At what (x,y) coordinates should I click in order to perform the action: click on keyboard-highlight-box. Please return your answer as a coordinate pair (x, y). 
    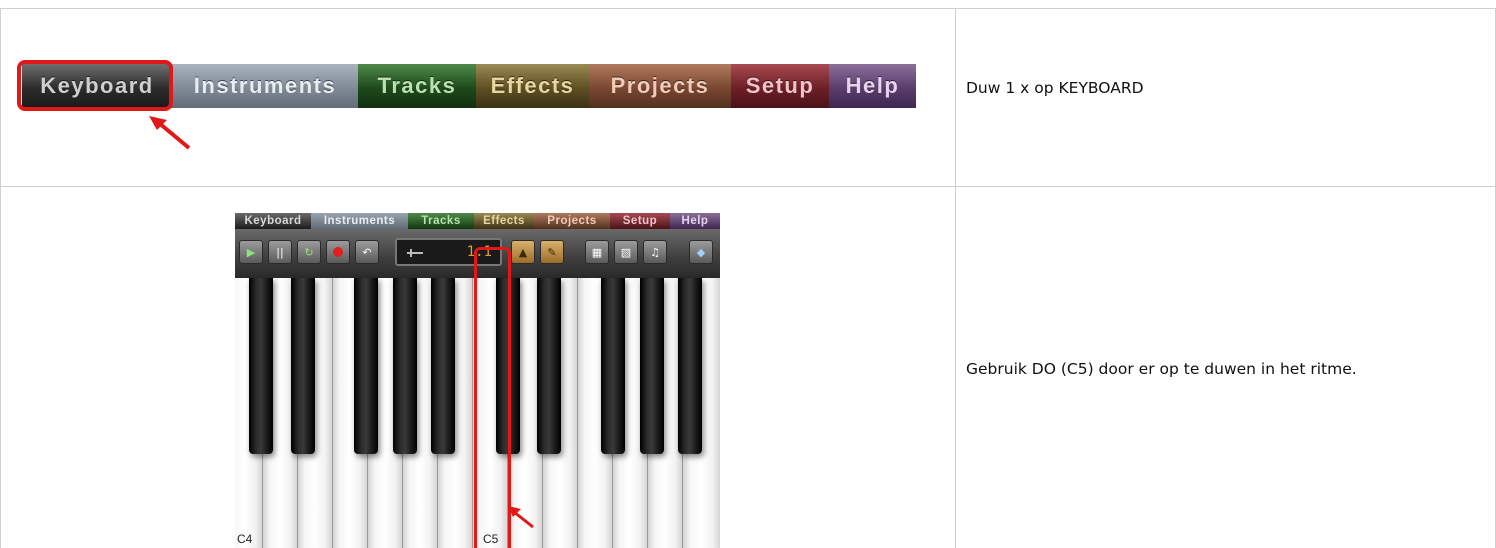
    Looking at the image, I should click on (95, 85).